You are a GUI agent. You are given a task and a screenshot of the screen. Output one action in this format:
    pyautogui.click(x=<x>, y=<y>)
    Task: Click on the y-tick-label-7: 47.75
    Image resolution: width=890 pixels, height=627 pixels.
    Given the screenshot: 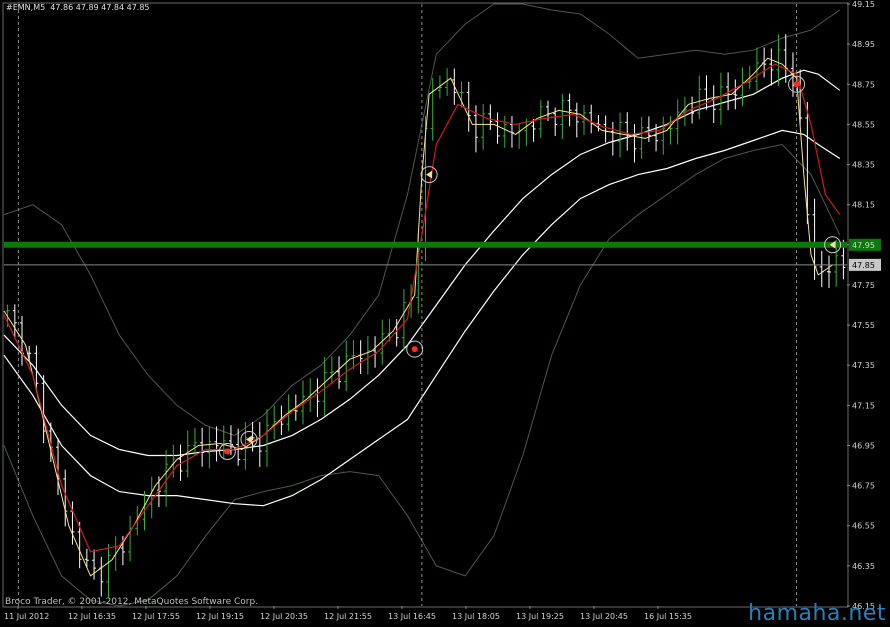 What is the action you would take?
    pyautogui.click(x=863, y=285)
    